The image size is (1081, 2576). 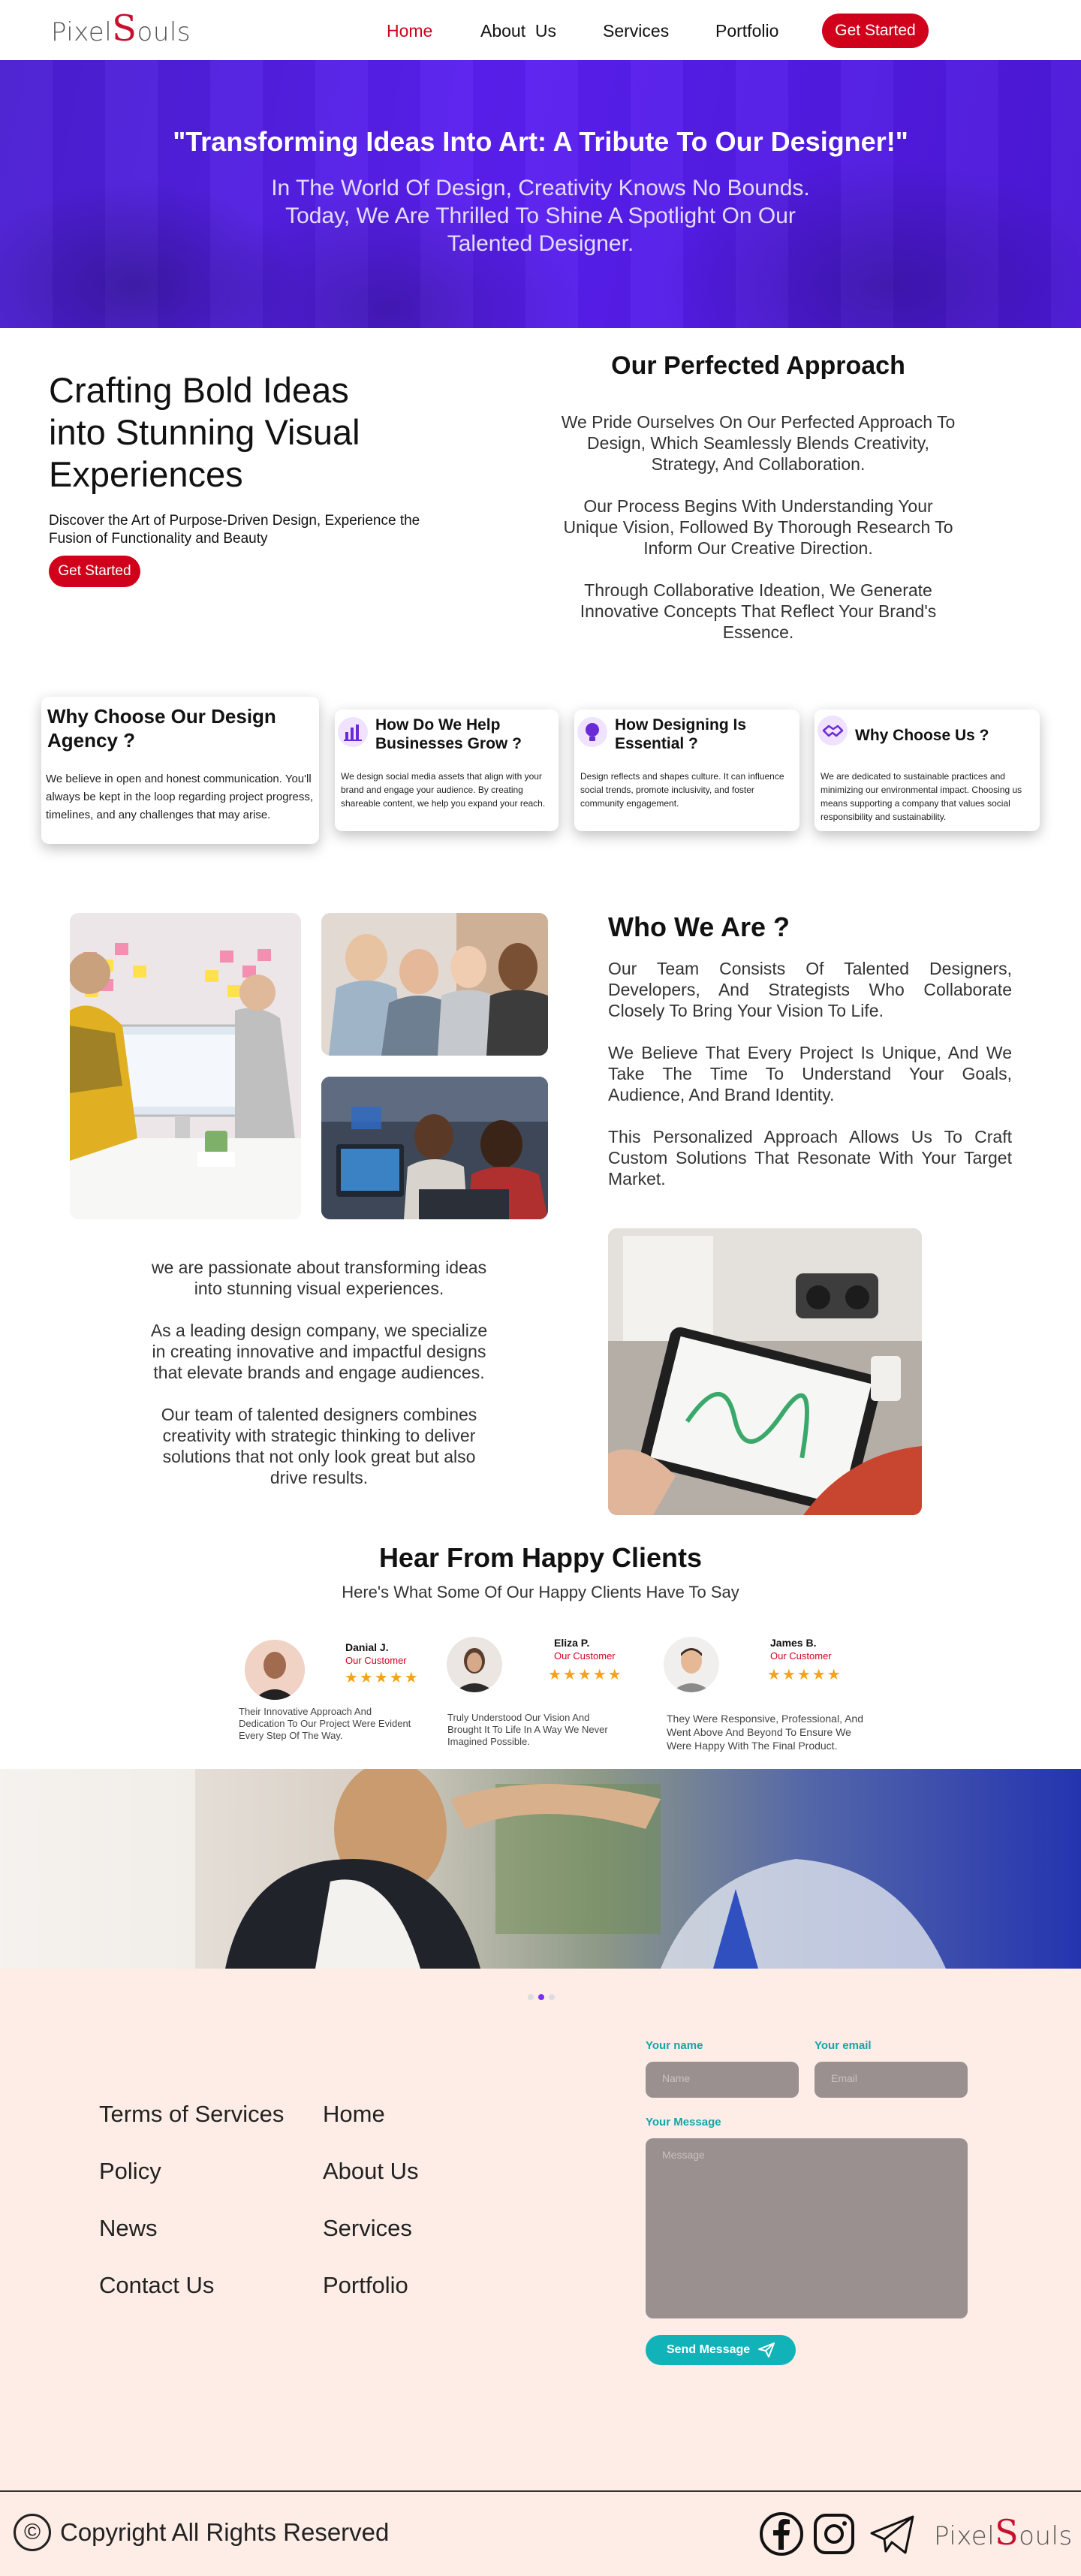 What do you see at coordinates (891, 2080) in the screenshot?
I see `email-input: Email` at bounding box center [891, 2080].